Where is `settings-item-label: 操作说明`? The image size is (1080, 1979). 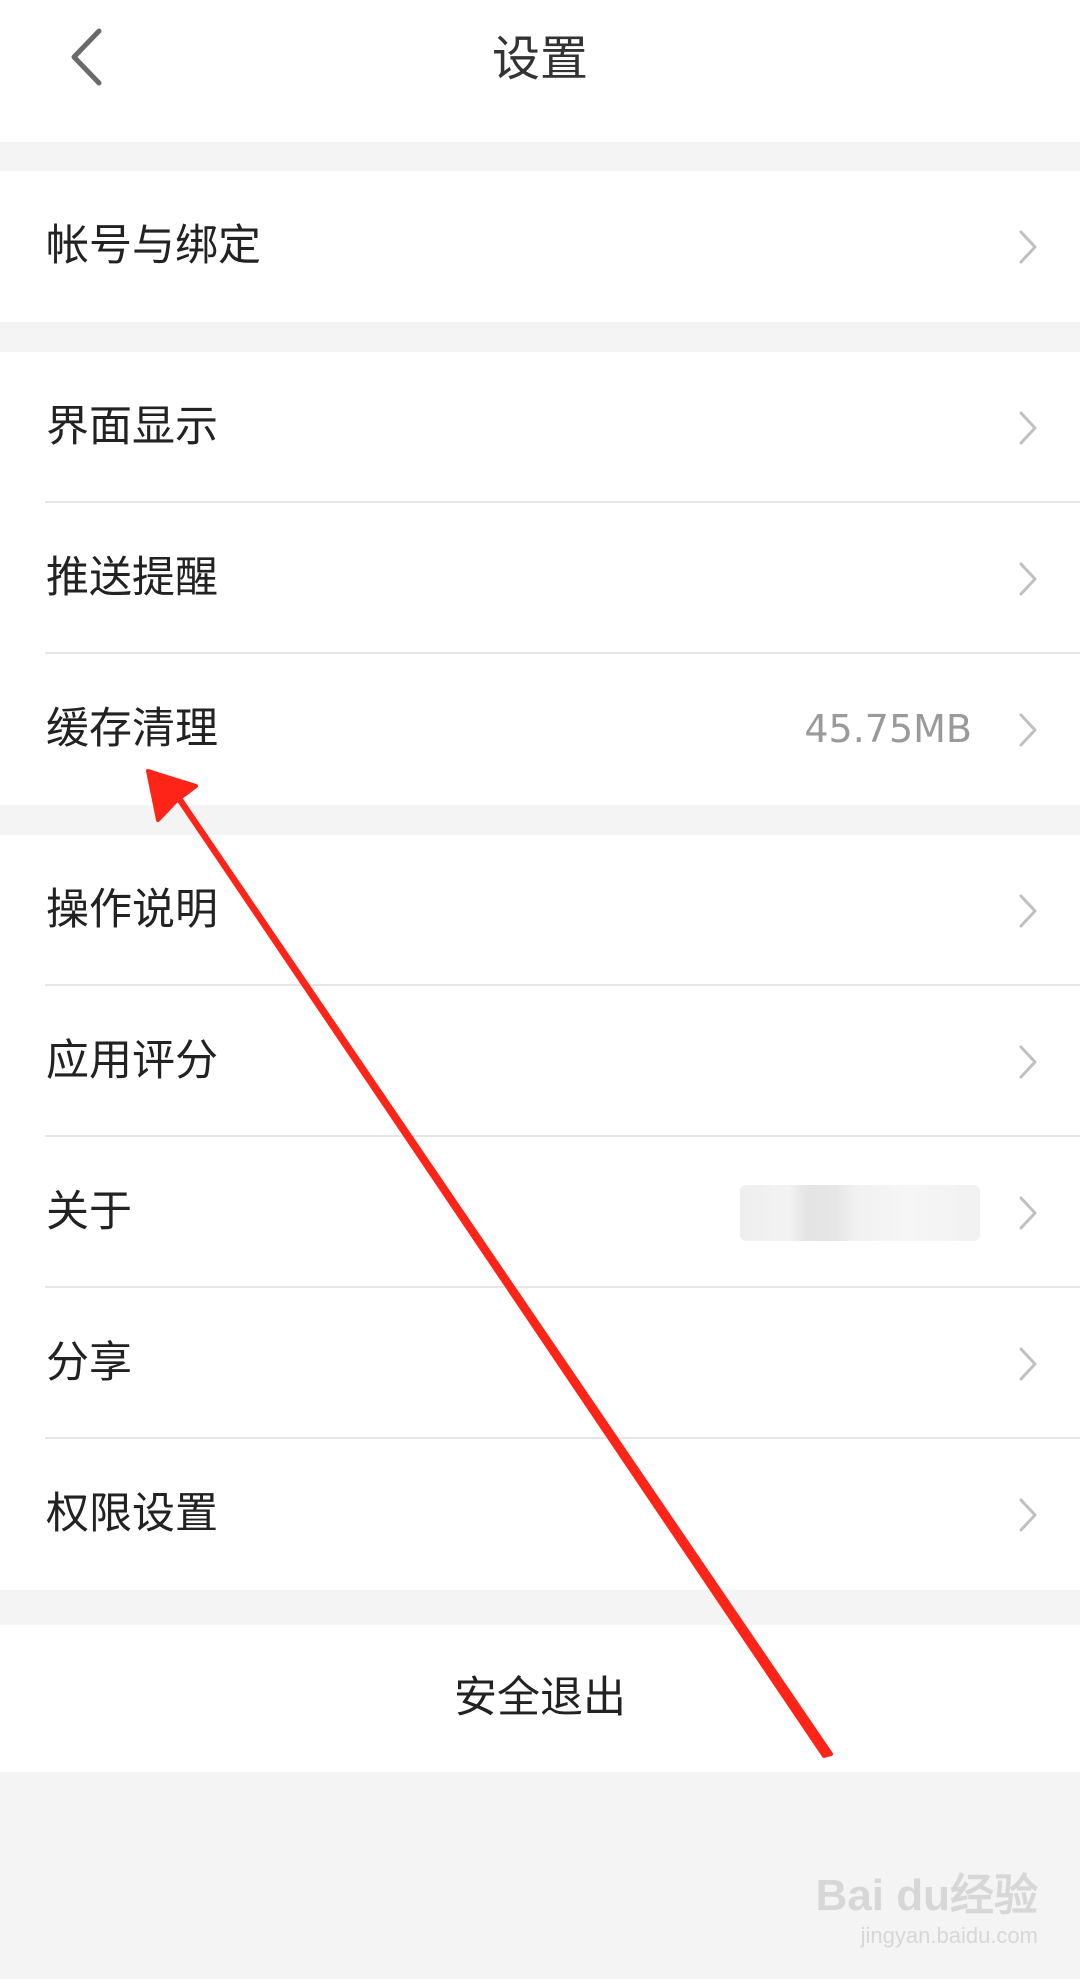 settings-item-label: 操作说明 is located at coordinates (132, 910).